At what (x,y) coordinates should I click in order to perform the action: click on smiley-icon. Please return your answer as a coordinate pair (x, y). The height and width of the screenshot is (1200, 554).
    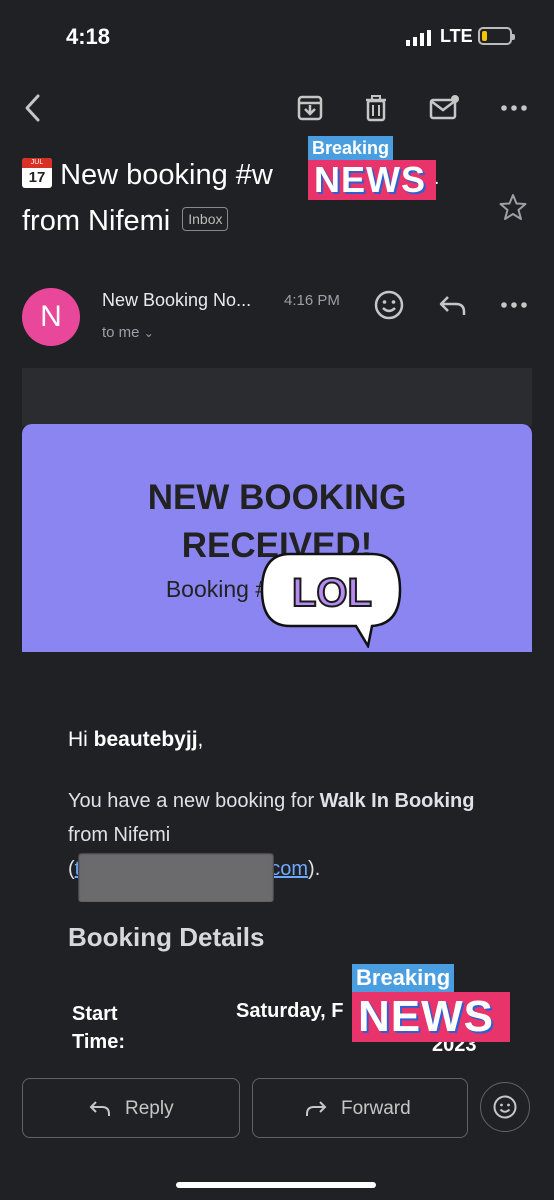
    Looking at the image, I should click on (505, 1107).